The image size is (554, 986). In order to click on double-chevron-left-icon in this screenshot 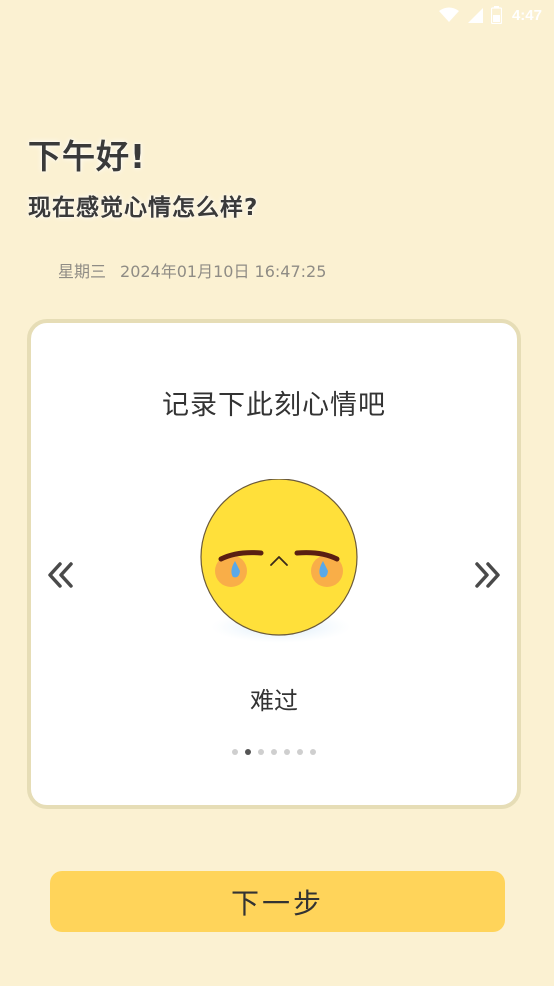, I will do `click(60, 575)`.